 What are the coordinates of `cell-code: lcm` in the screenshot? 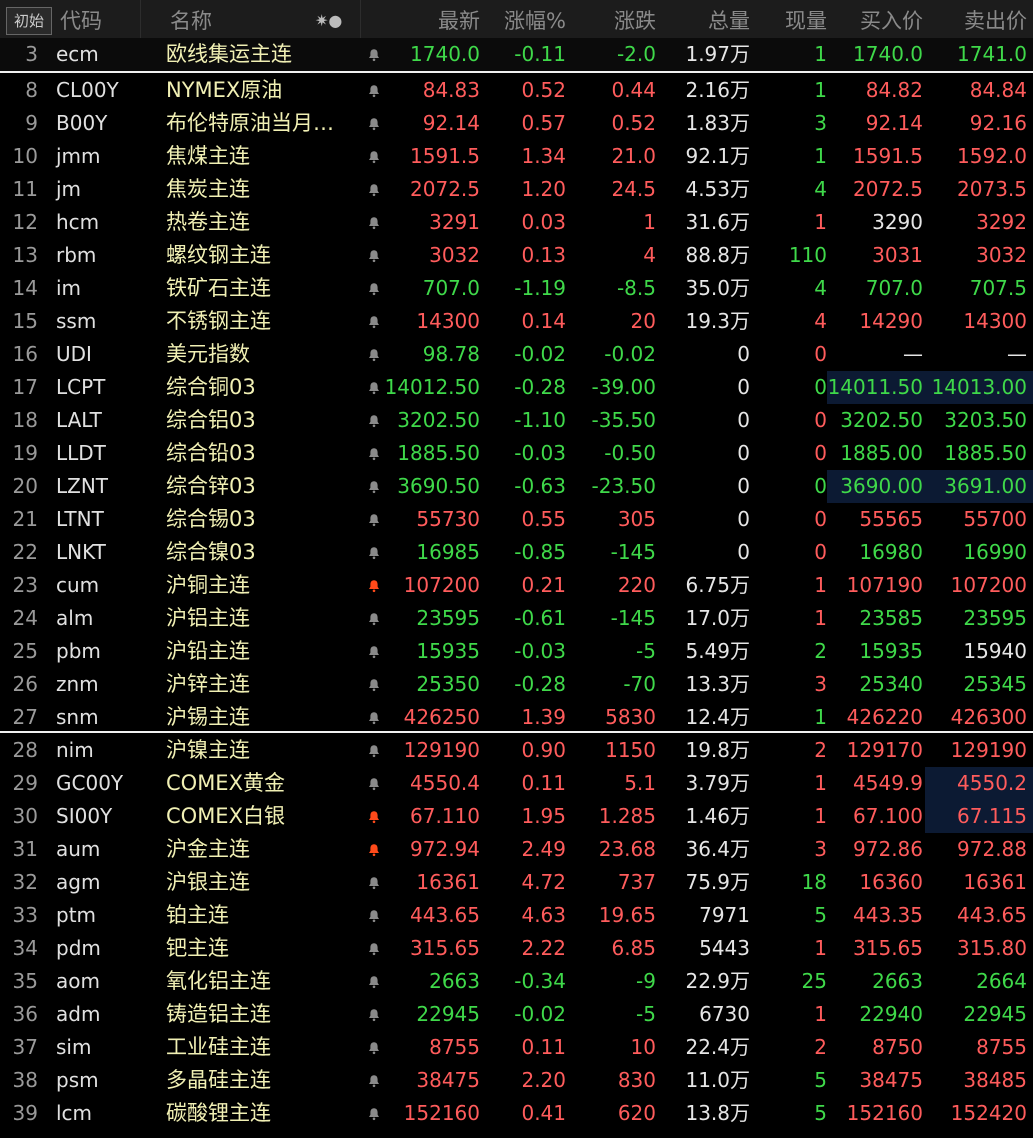 It's located at (74, 1113).